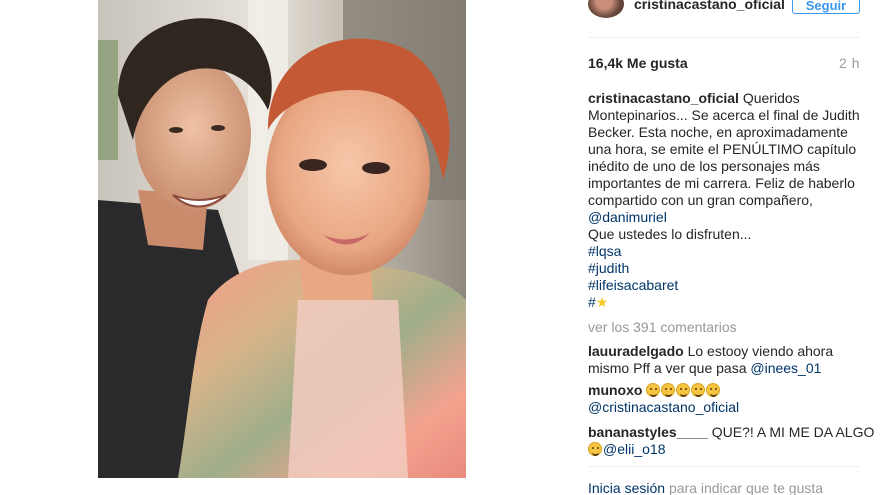 The width and height of the screenshot is (880, 495). I want to click on caption-line: Becker. Esta noche, en aproximadamente, so click(718, 132).